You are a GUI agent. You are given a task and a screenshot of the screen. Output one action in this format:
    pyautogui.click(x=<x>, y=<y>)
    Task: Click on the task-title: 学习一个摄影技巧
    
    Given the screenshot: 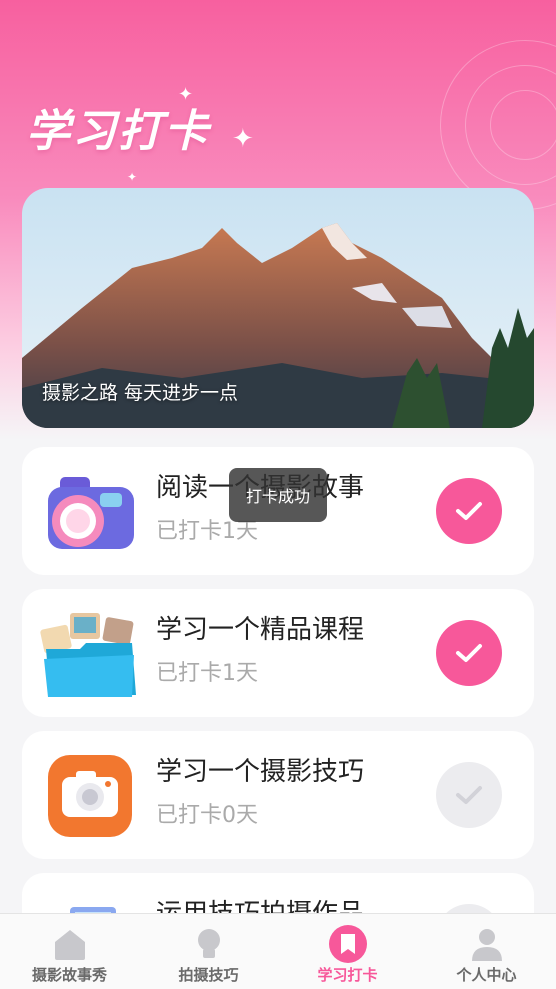 What is the action you would take?
    pyautogui.click(x=260, y=772)
    